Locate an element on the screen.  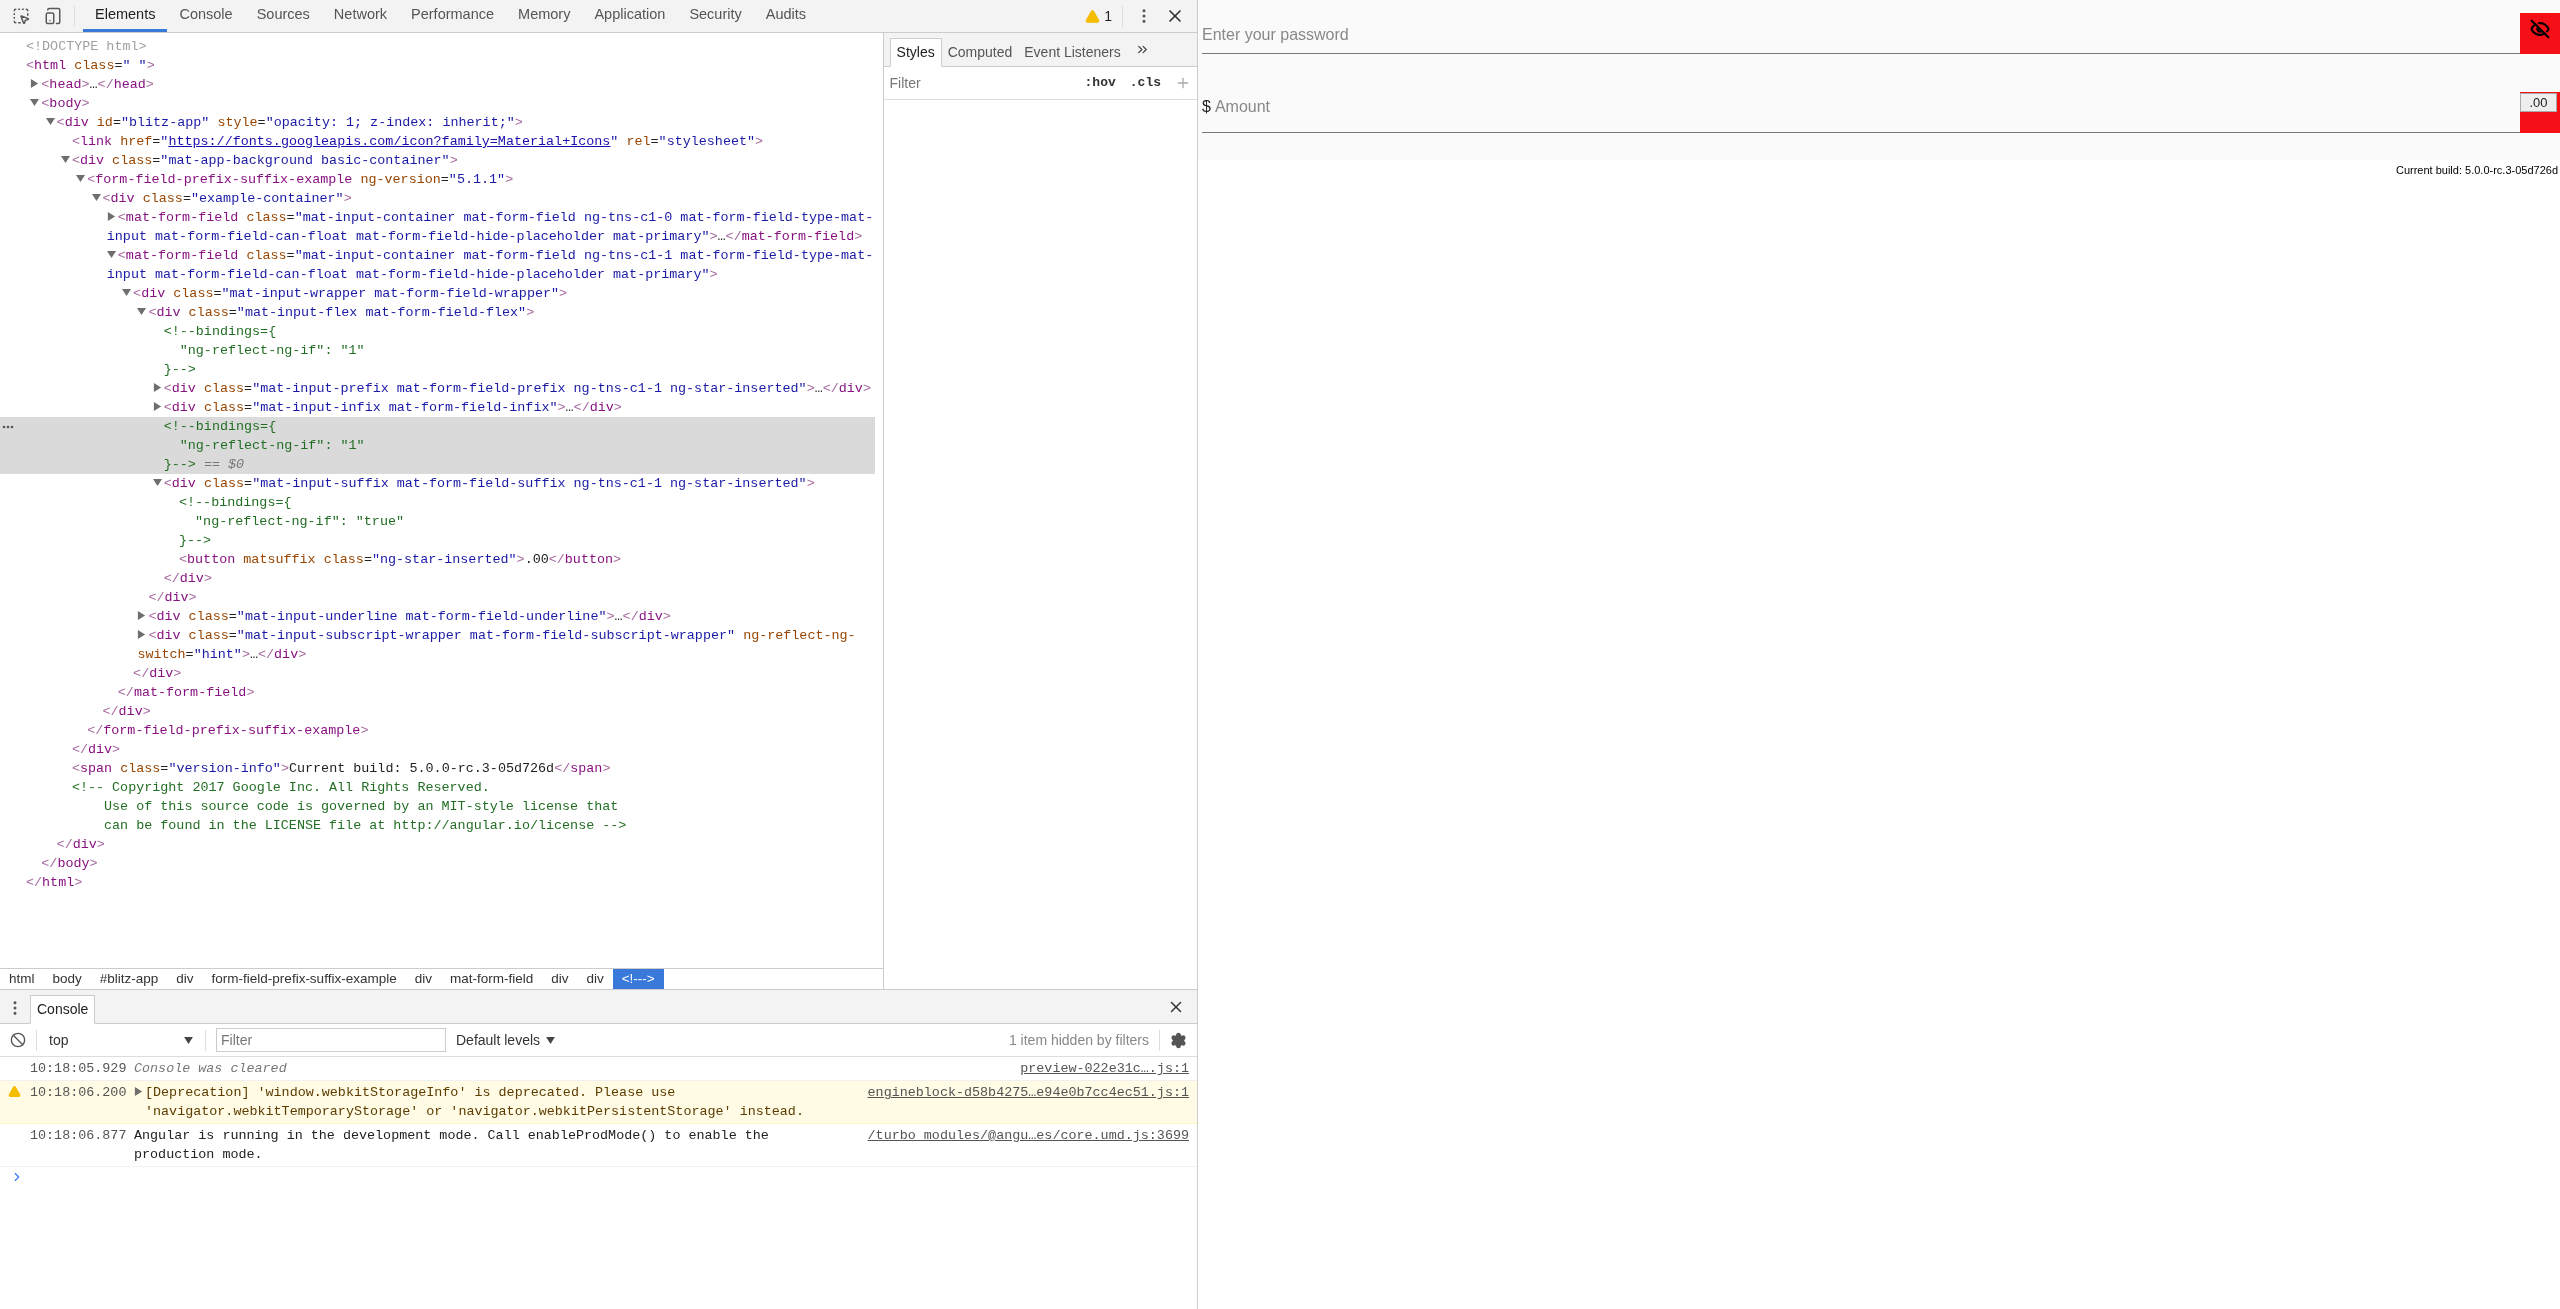
inspect-icon is located at coordinates (21, 16).